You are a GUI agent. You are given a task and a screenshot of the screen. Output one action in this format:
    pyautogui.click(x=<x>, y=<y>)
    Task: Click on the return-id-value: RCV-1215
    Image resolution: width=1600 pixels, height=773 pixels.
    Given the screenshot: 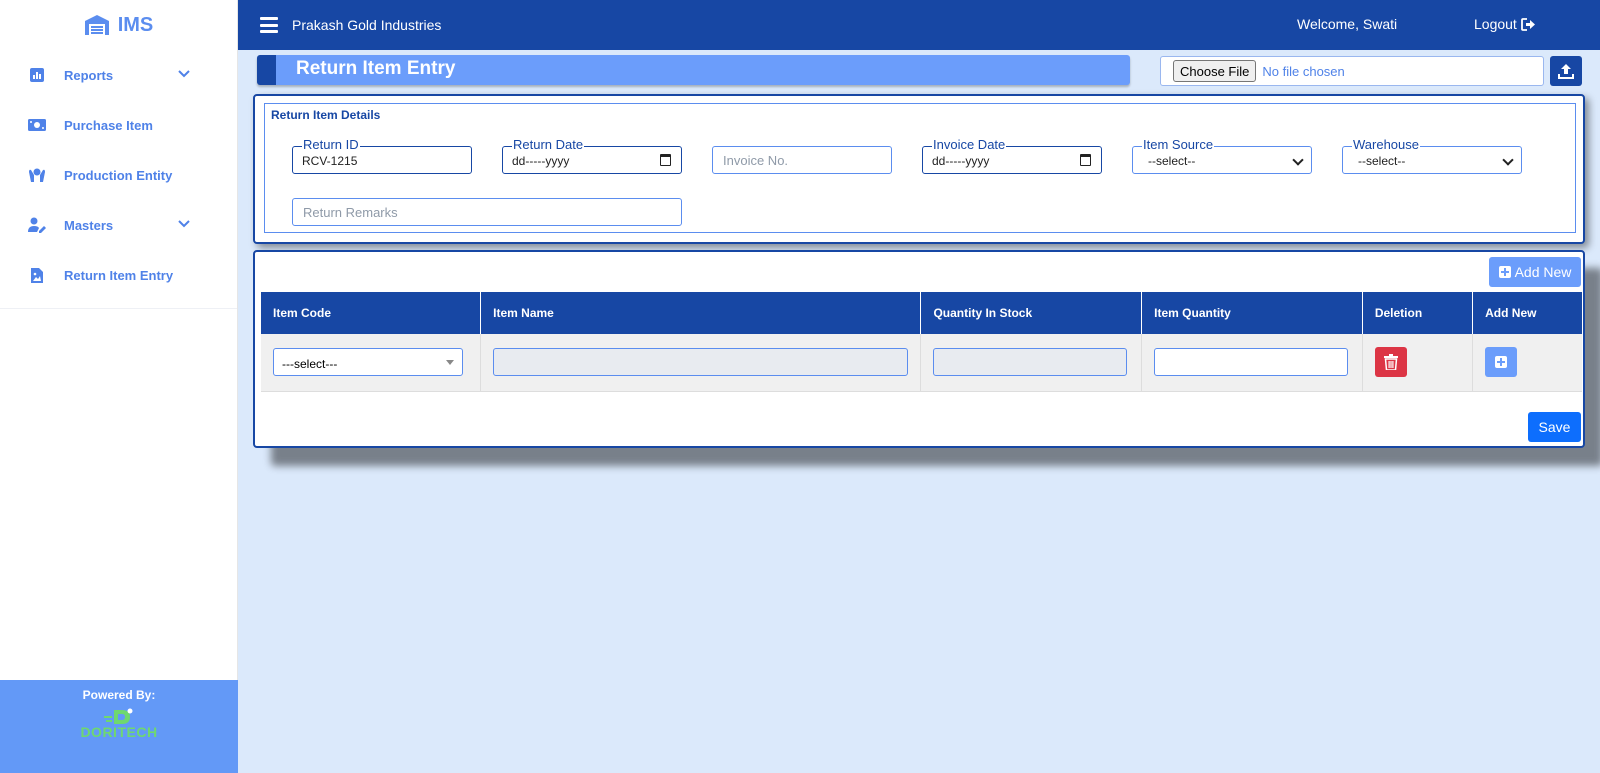 What is the action you would take?
    pyautogui.click(x=330, y=161)
    